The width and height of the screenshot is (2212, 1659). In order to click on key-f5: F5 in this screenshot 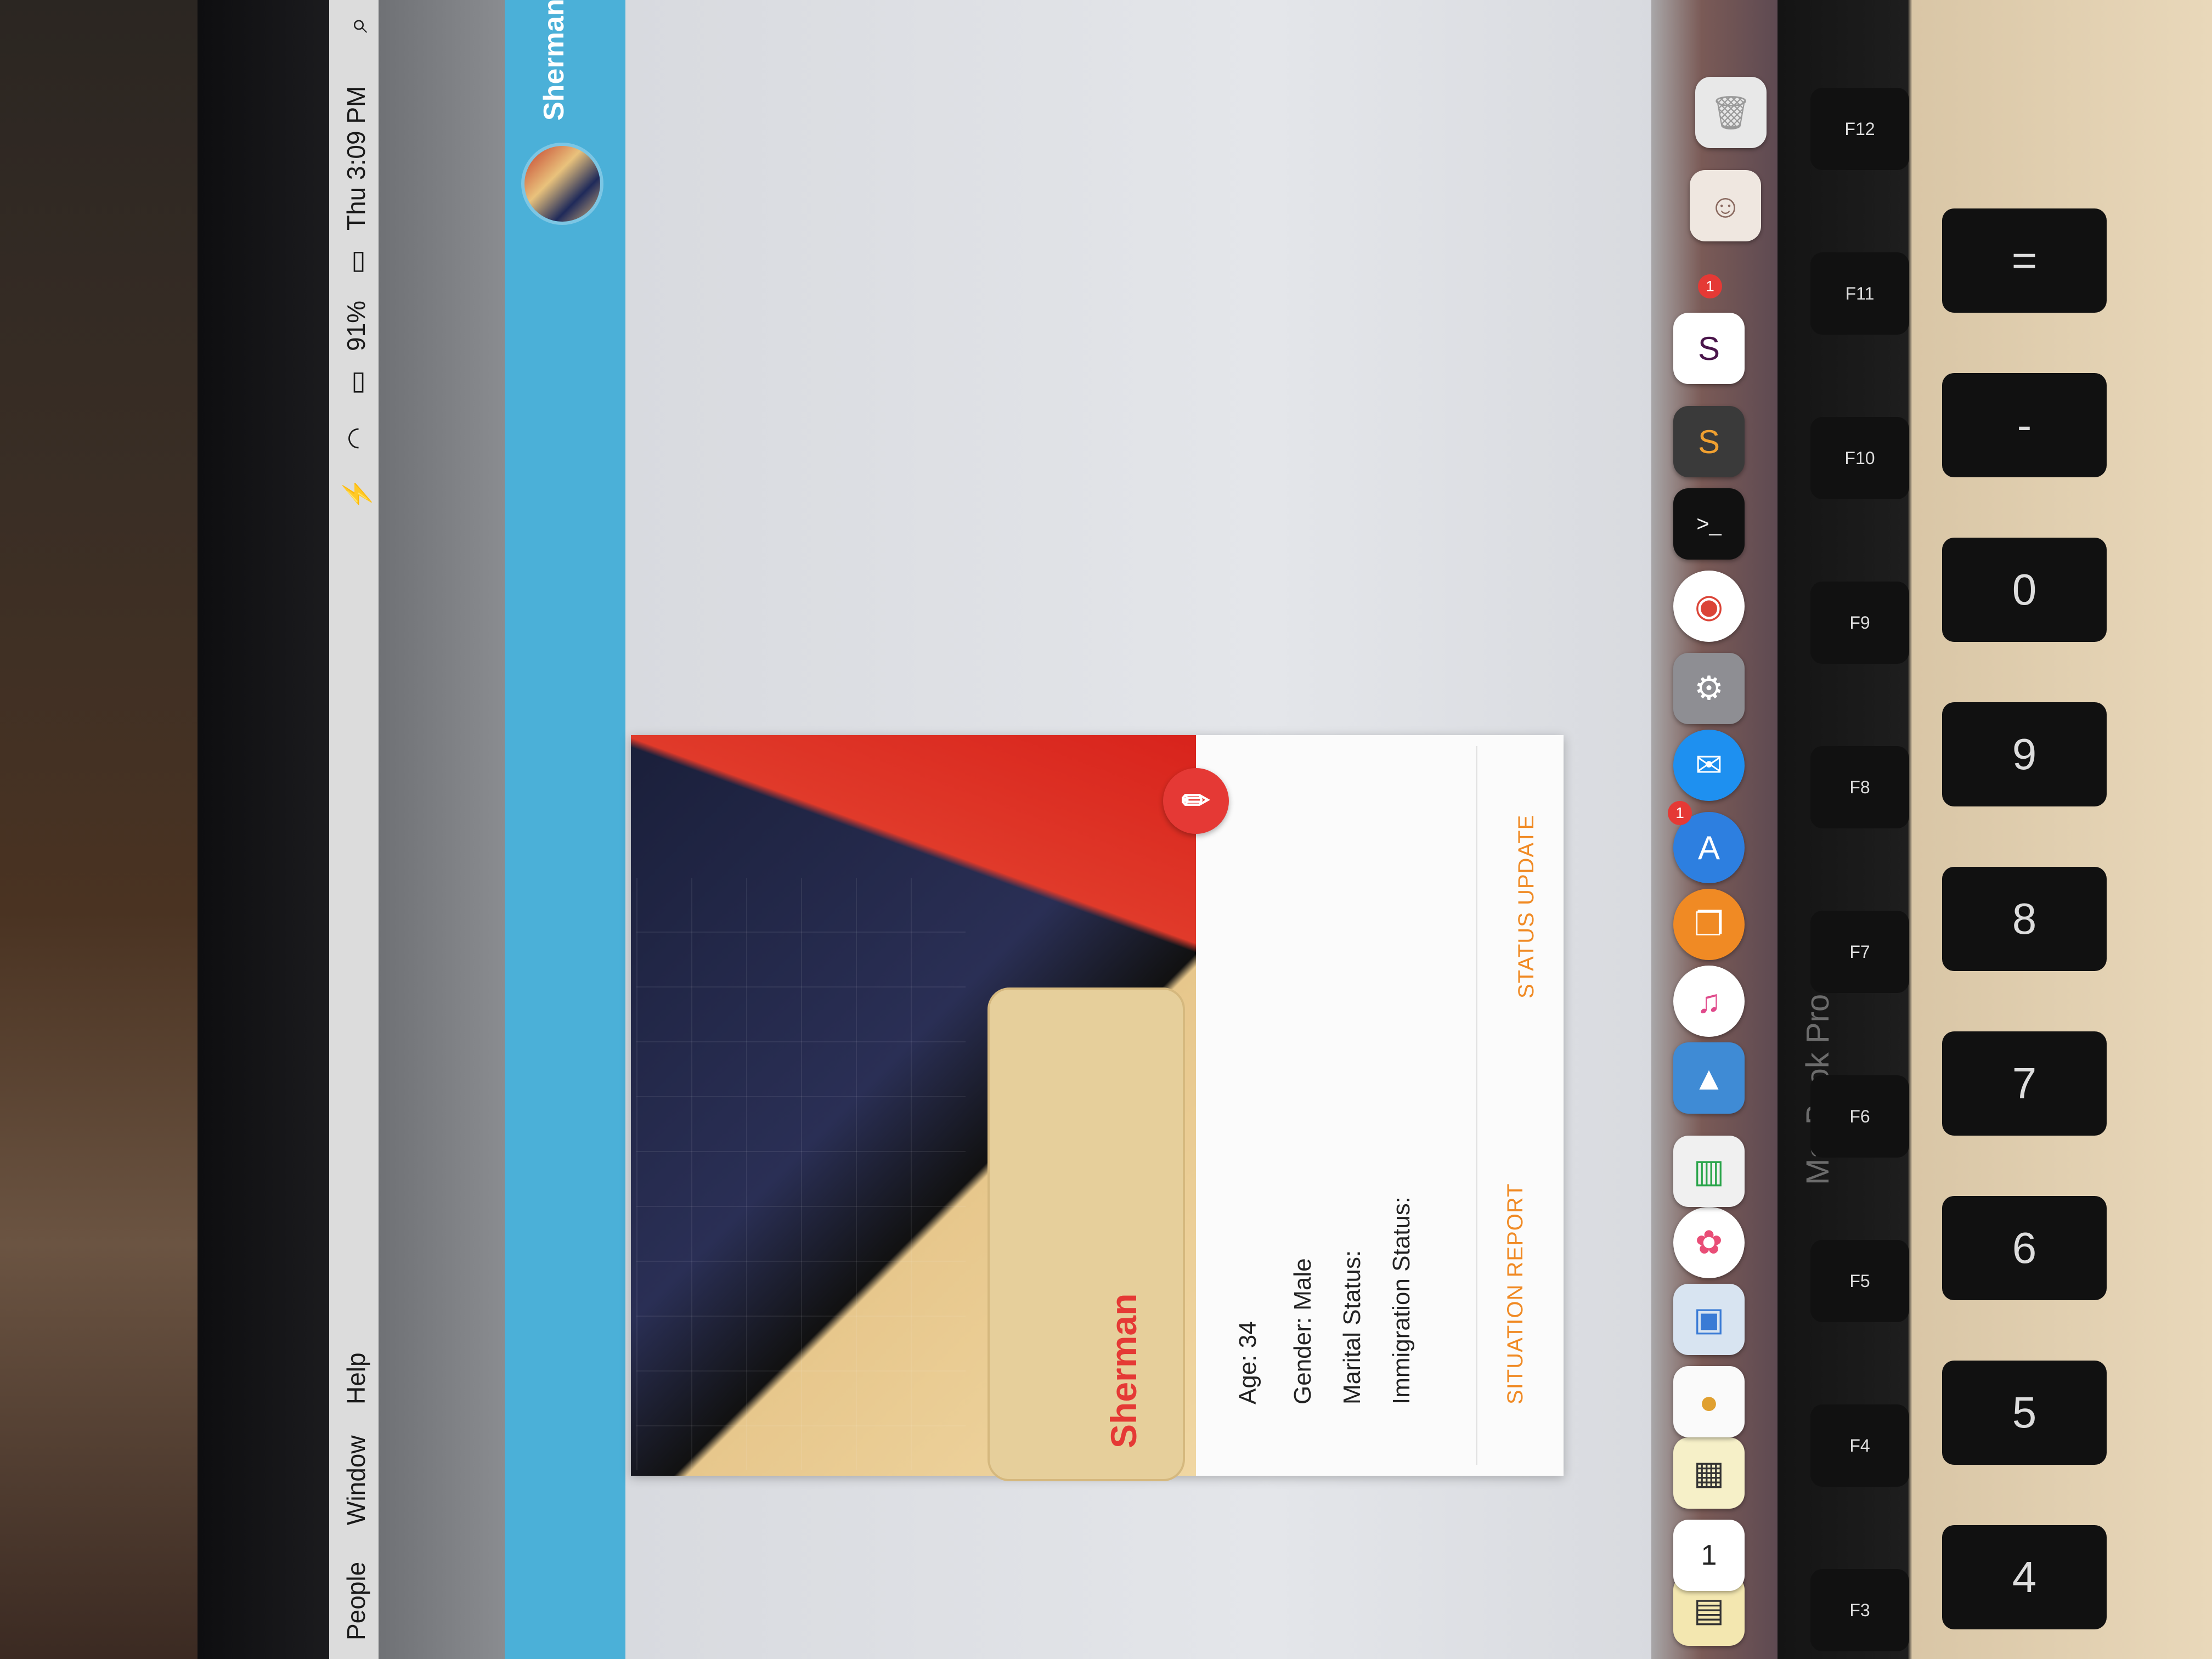, I will do `click(1860, 1281)`.